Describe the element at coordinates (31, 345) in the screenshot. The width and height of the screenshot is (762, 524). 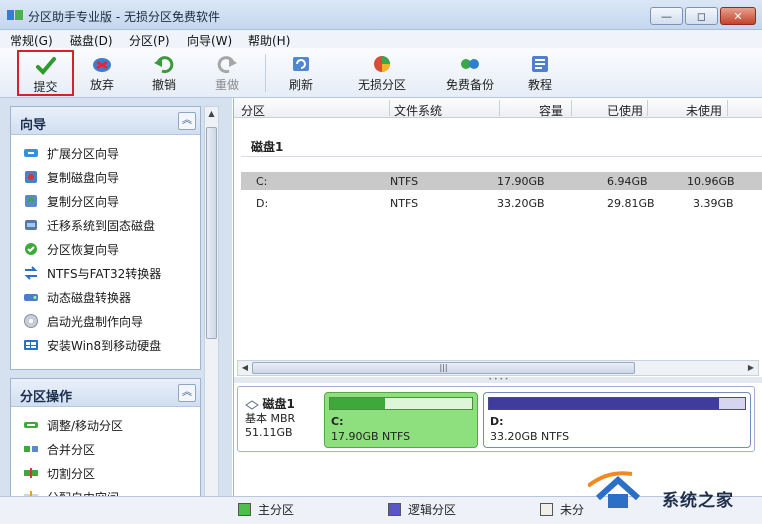
I see `win8-usb-icon` at that location.